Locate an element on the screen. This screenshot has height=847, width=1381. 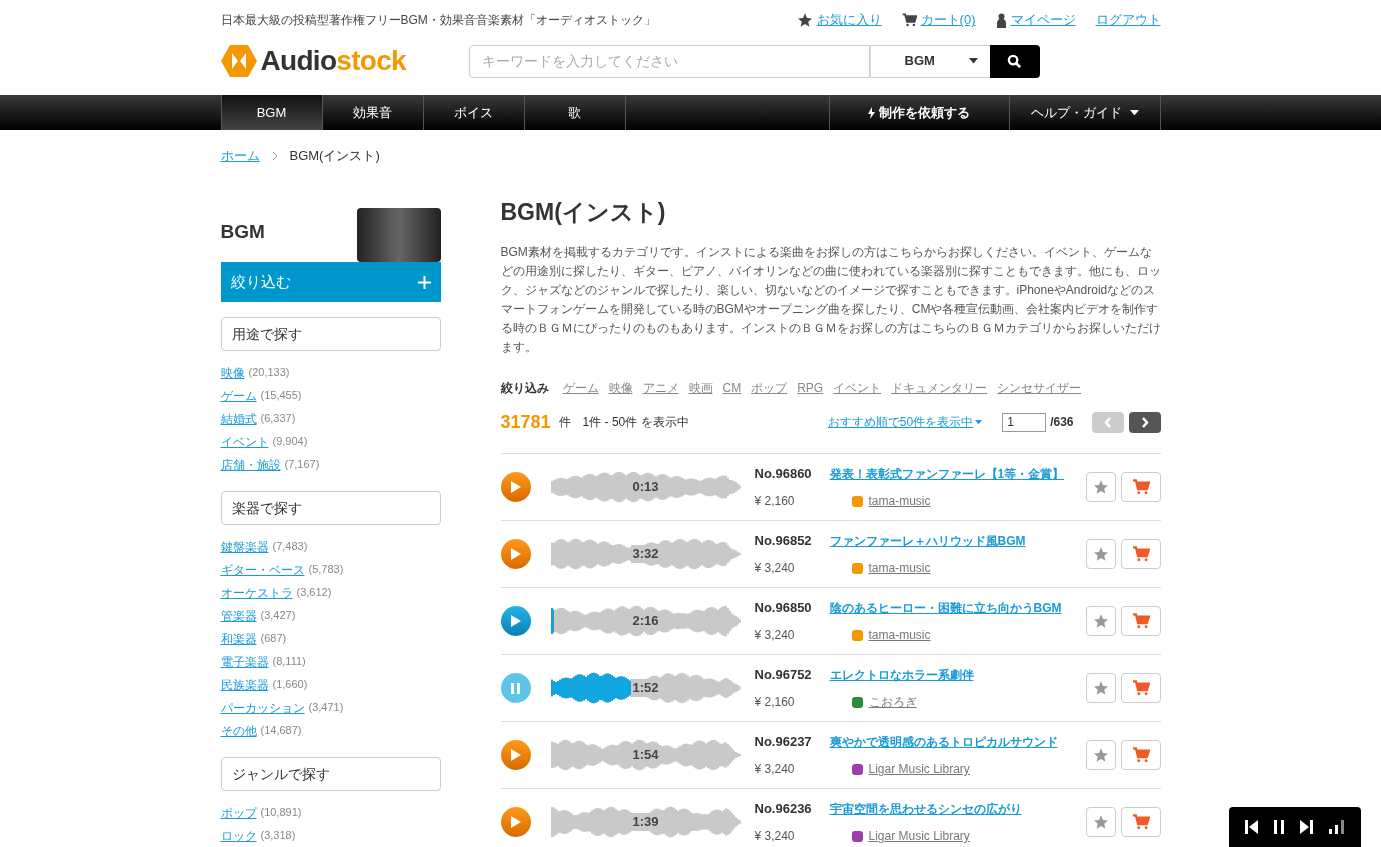
category-link: ポップ is located at coordinates (238, 812).